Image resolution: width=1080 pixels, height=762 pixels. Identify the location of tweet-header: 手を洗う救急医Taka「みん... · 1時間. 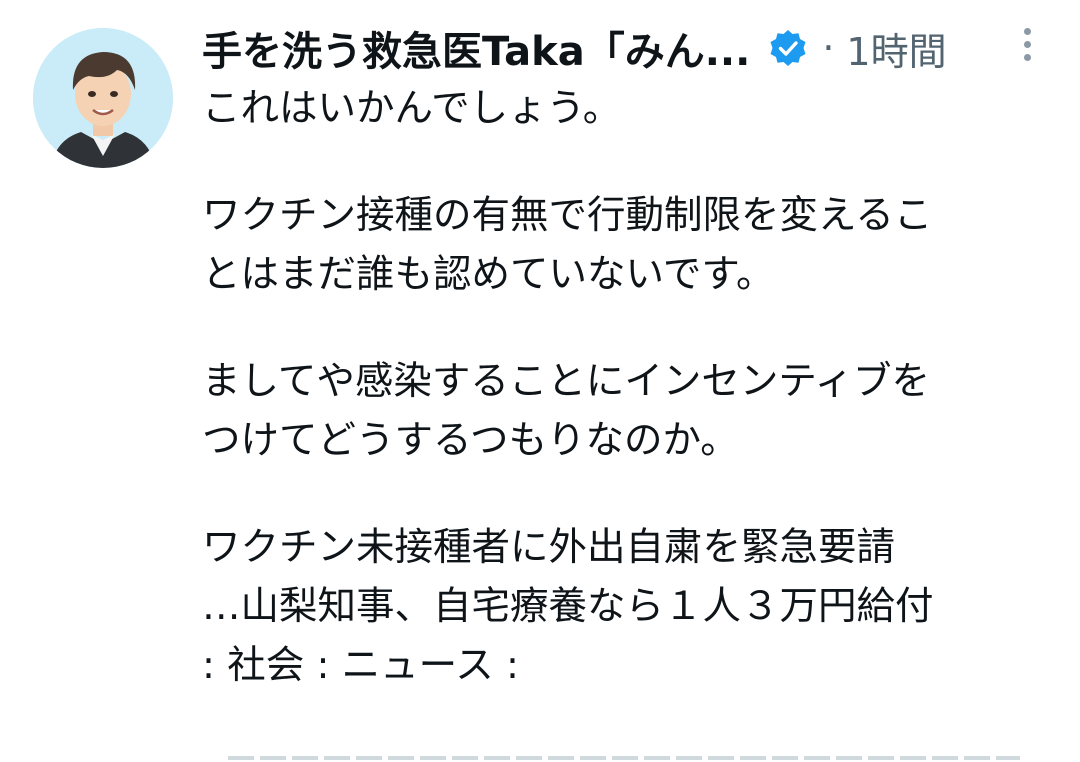
(627, 48).